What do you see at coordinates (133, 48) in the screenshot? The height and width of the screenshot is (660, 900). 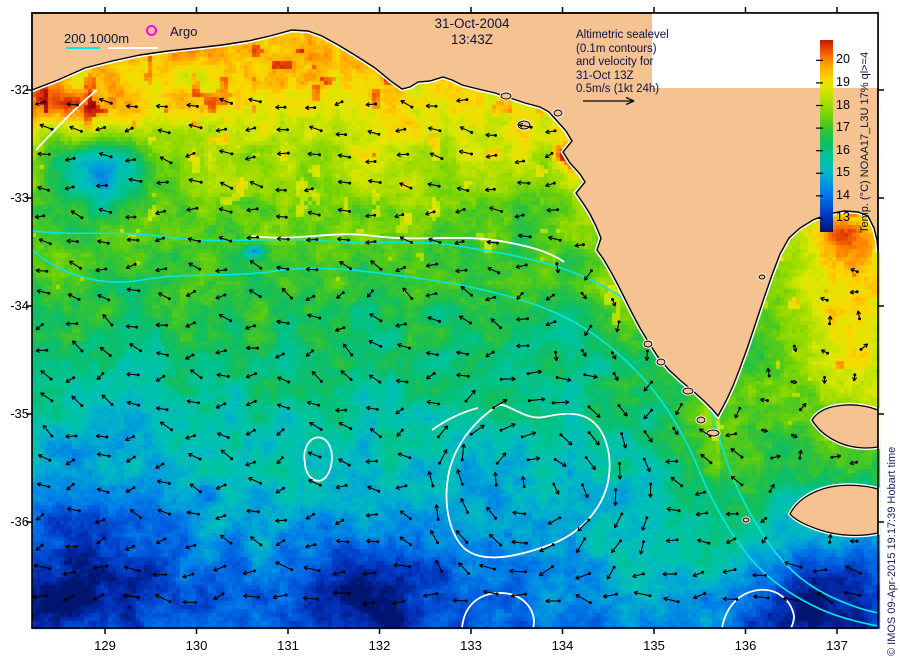 I see `depth-1000m-line` at bounding box center [133, 48].